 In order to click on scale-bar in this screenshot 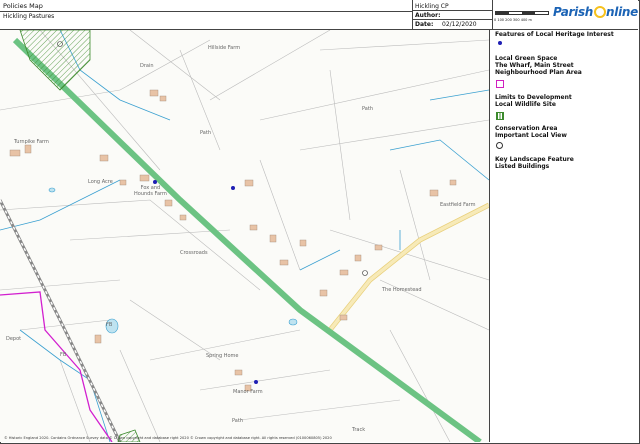, I will do `click(522, 13)`.